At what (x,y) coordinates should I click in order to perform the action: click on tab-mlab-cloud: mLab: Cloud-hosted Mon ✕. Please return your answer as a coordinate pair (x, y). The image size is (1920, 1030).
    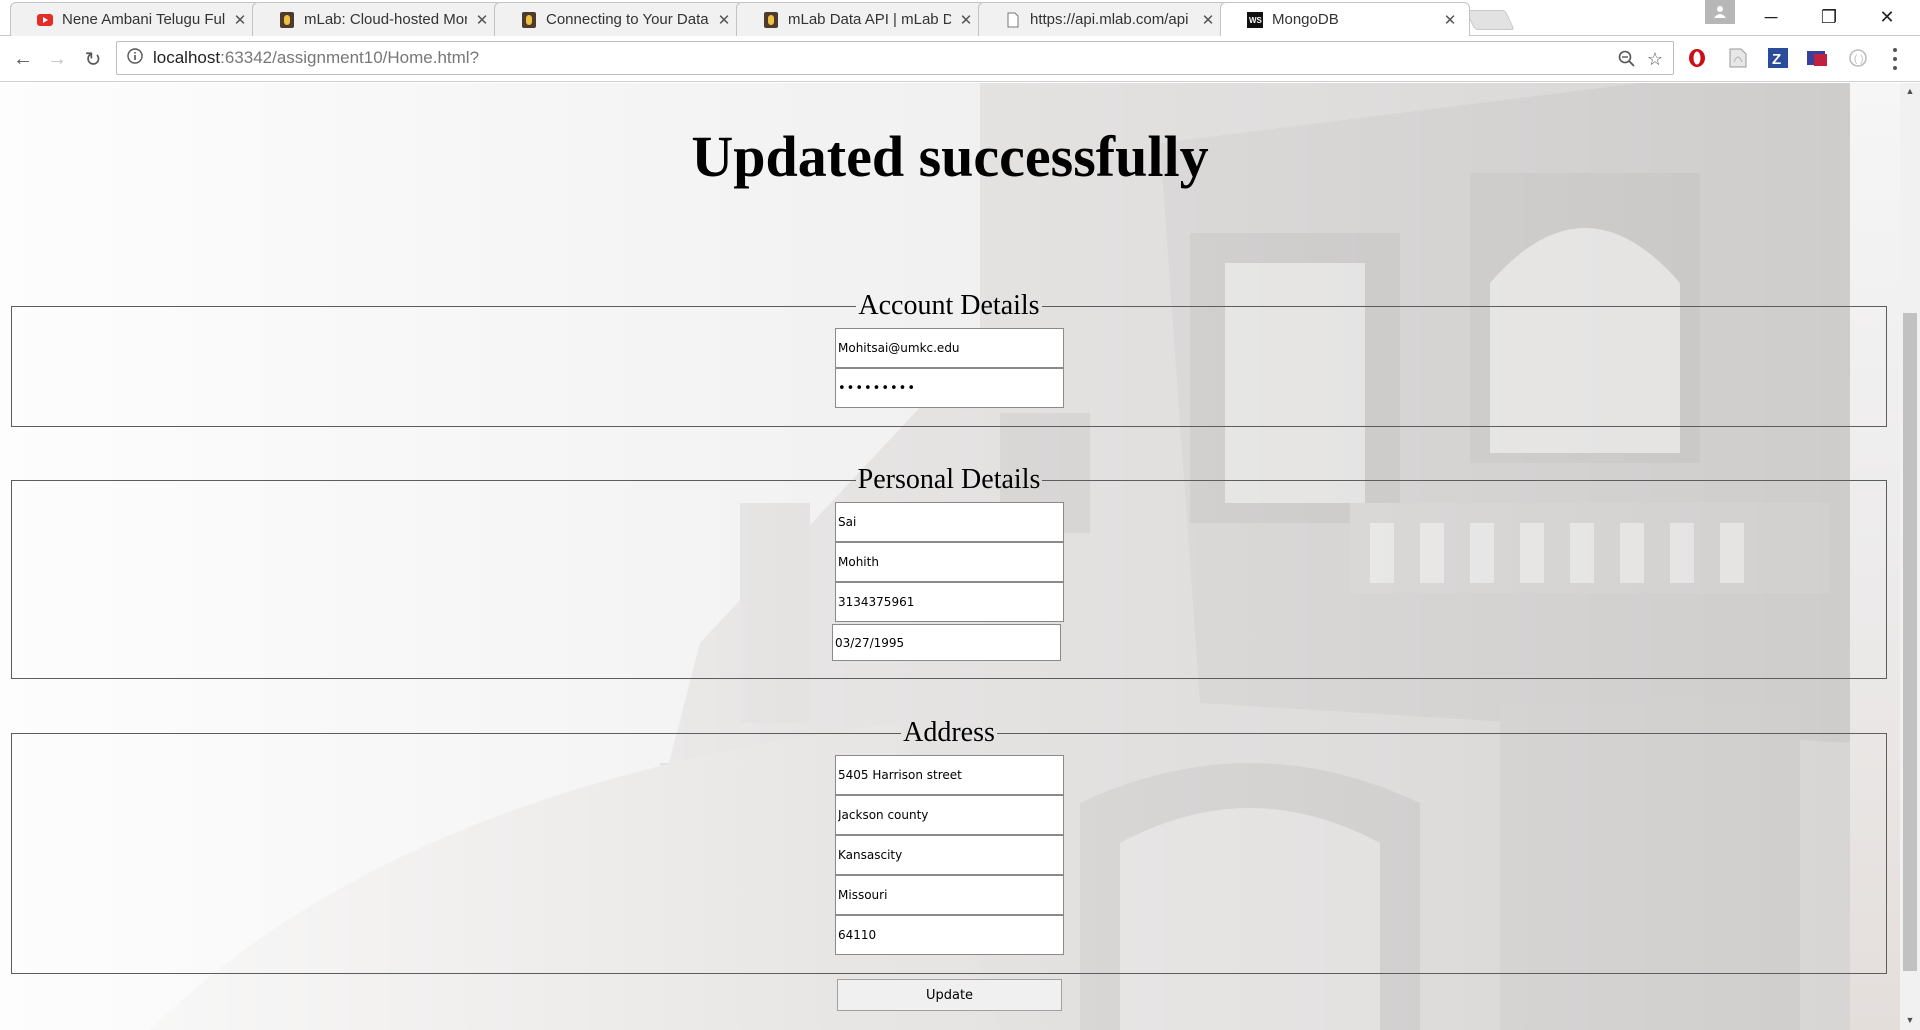
    Looking at the image, I should click on (377, 19).